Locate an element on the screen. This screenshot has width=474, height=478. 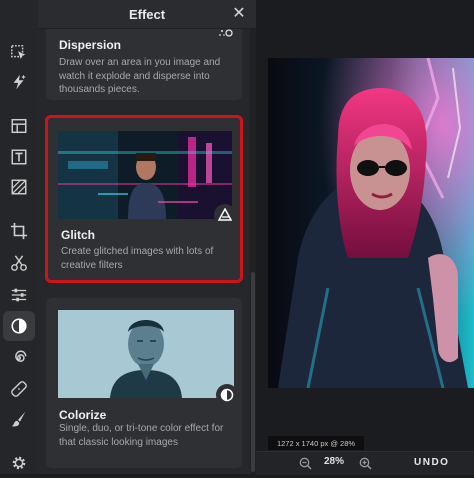
adjust-icon is located at coordinates (19, 295).